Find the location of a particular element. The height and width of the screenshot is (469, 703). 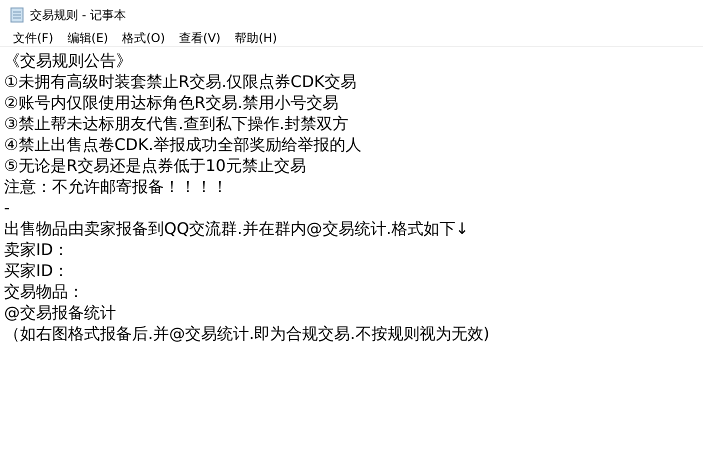

text-line: （如右图格式报备后.并@交易统计.即为合规交易.不按规则视为无效) is located at coordinates (247, 333).